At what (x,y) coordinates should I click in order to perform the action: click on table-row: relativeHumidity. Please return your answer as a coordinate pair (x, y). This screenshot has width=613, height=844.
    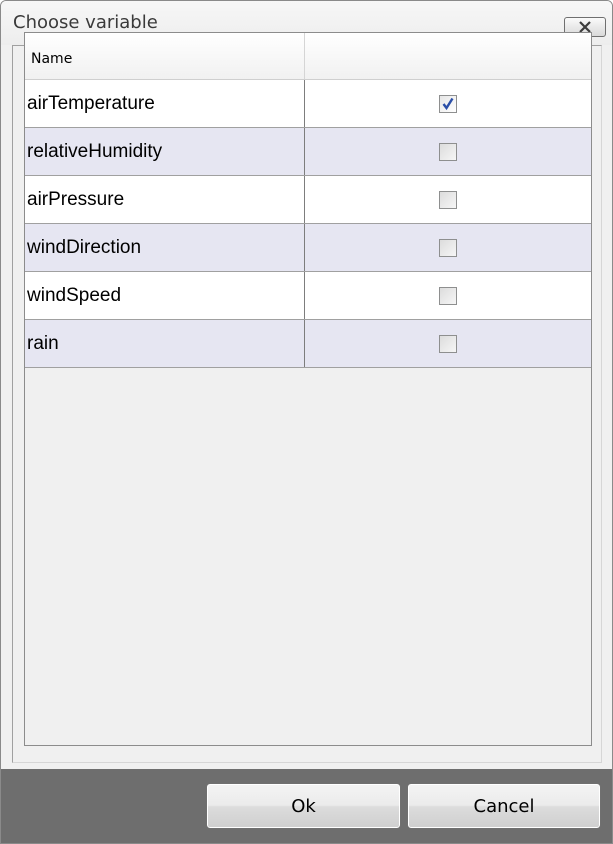
    Looking at the image, I should click on (308, 152).